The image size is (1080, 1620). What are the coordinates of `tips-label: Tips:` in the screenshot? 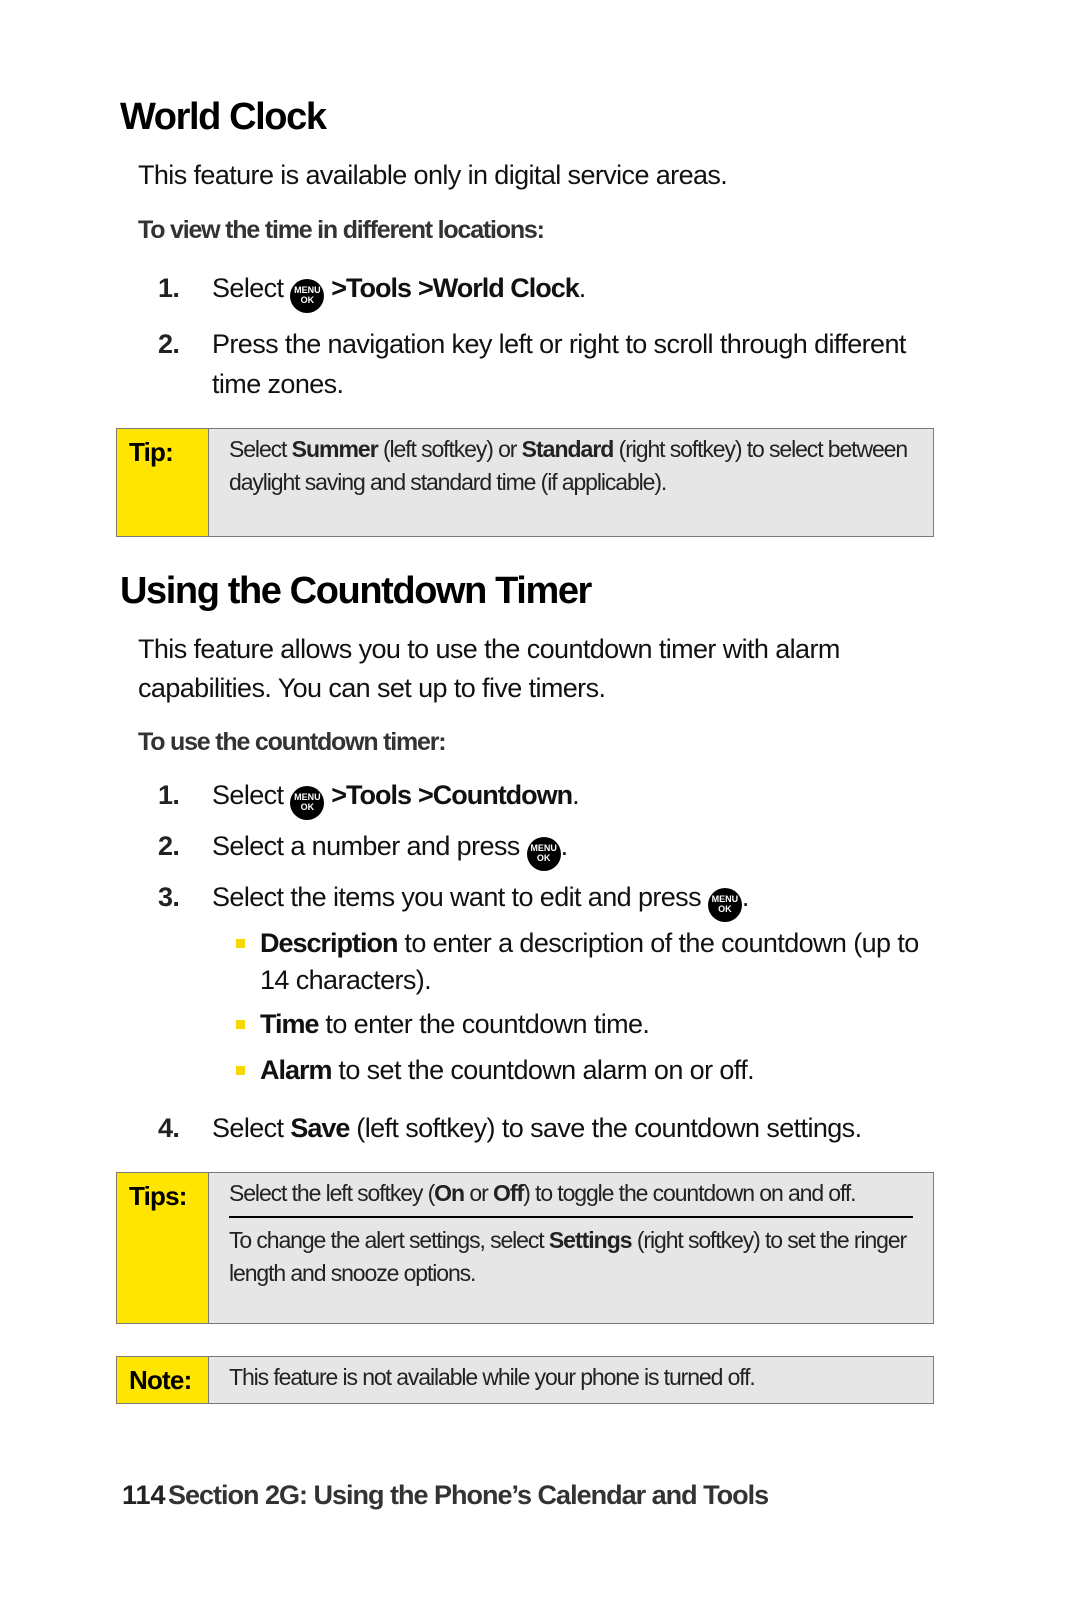 It's located at (163, 1248).